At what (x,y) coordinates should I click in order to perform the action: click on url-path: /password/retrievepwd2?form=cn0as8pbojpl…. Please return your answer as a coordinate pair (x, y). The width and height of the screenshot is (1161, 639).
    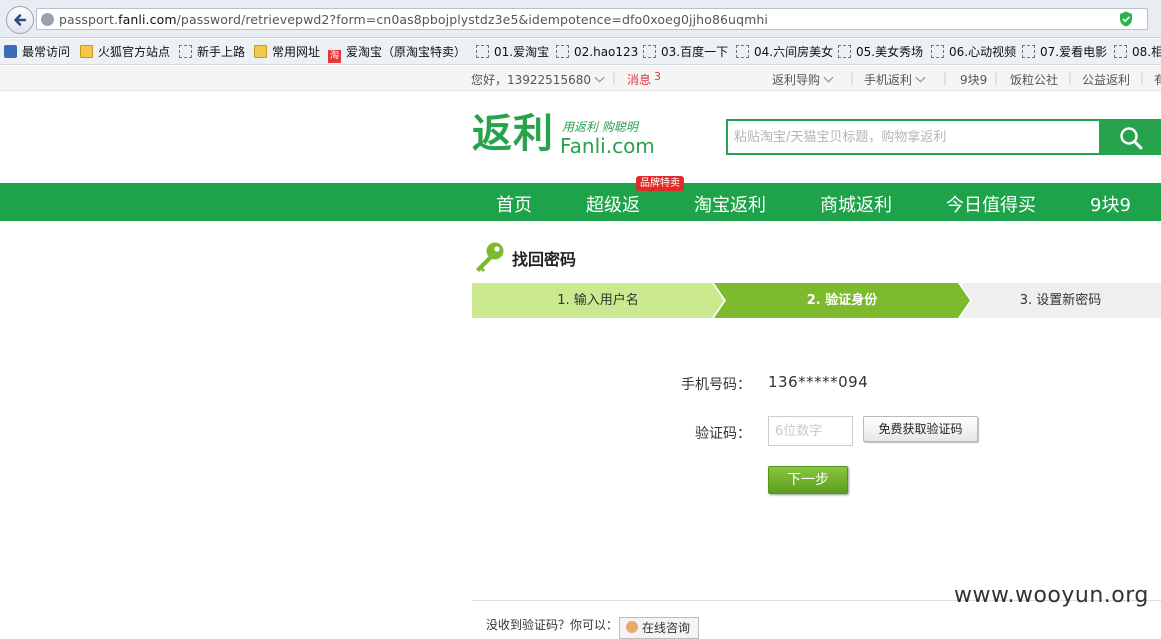
    Looking at the image, I should click on (472, 19).